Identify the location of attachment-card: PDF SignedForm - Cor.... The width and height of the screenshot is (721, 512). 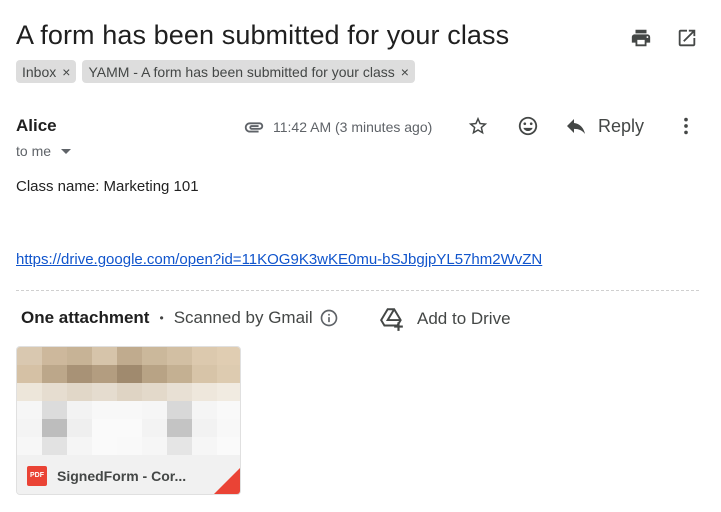
(128, 420).